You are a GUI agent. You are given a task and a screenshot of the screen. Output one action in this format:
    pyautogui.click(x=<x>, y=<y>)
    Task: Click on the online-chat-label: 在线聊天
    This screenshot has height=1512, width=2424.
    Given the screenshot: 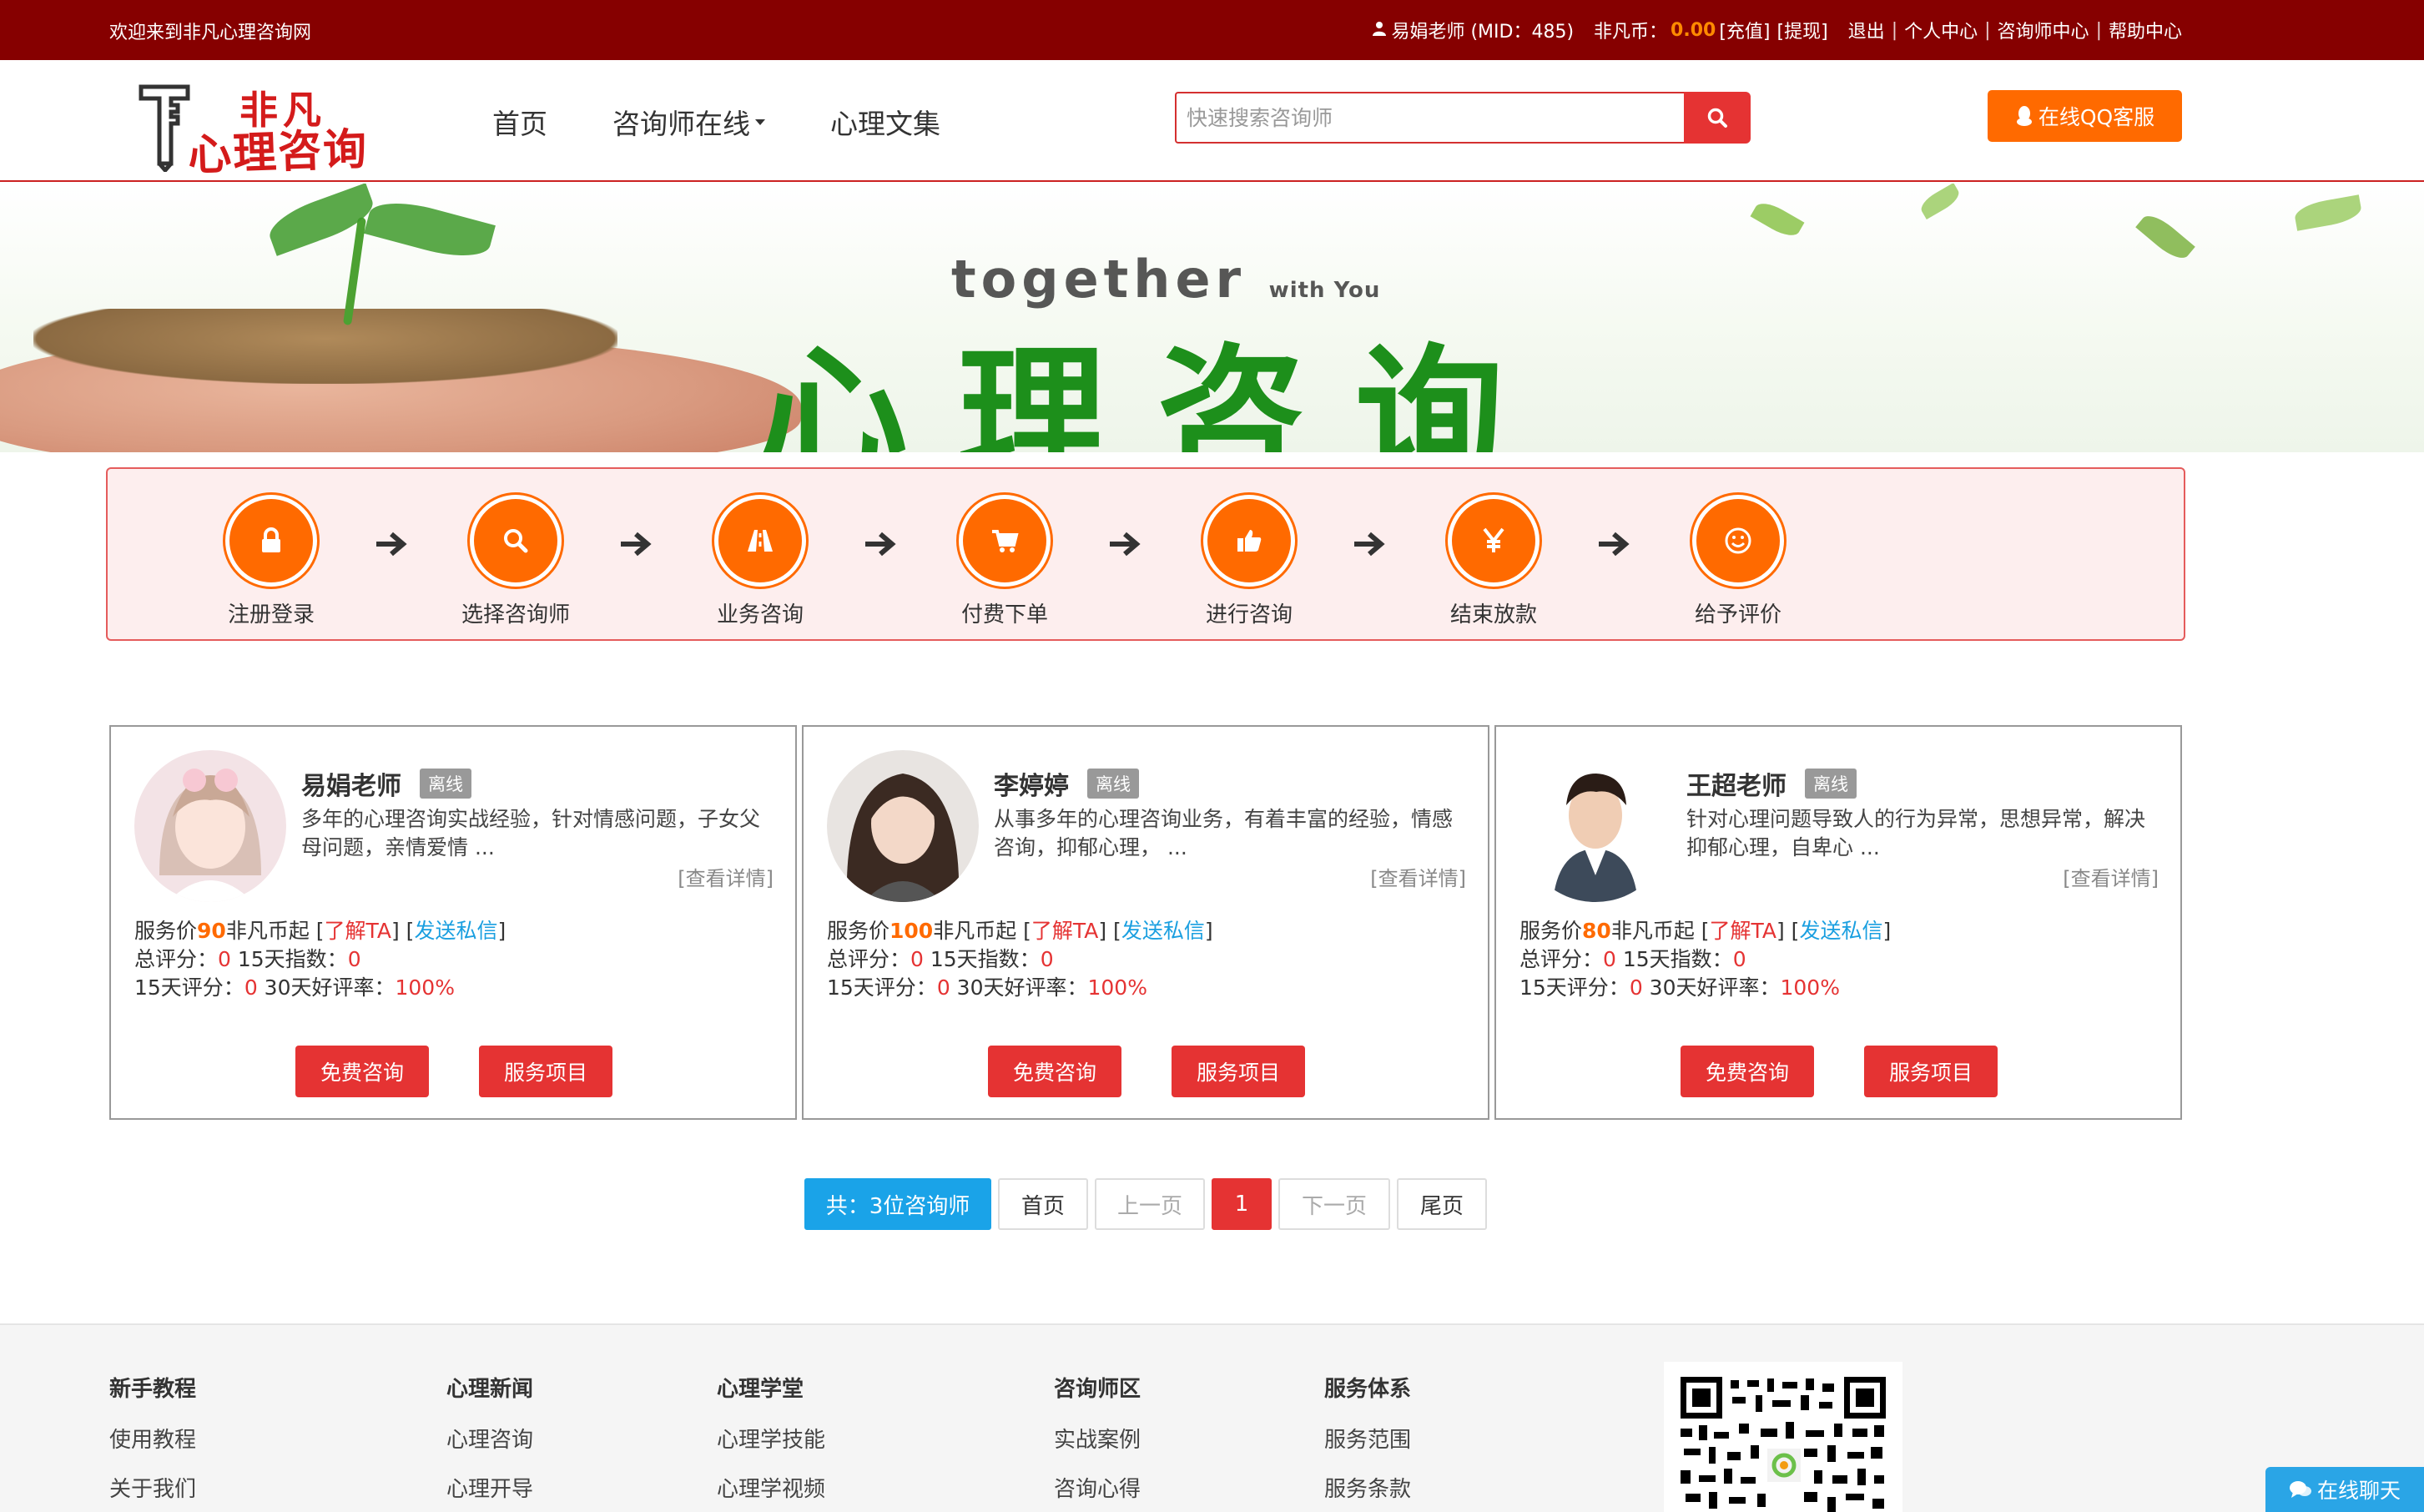 What is the action you would take?
    pyautogui.click(x=2358, y=1491)
    